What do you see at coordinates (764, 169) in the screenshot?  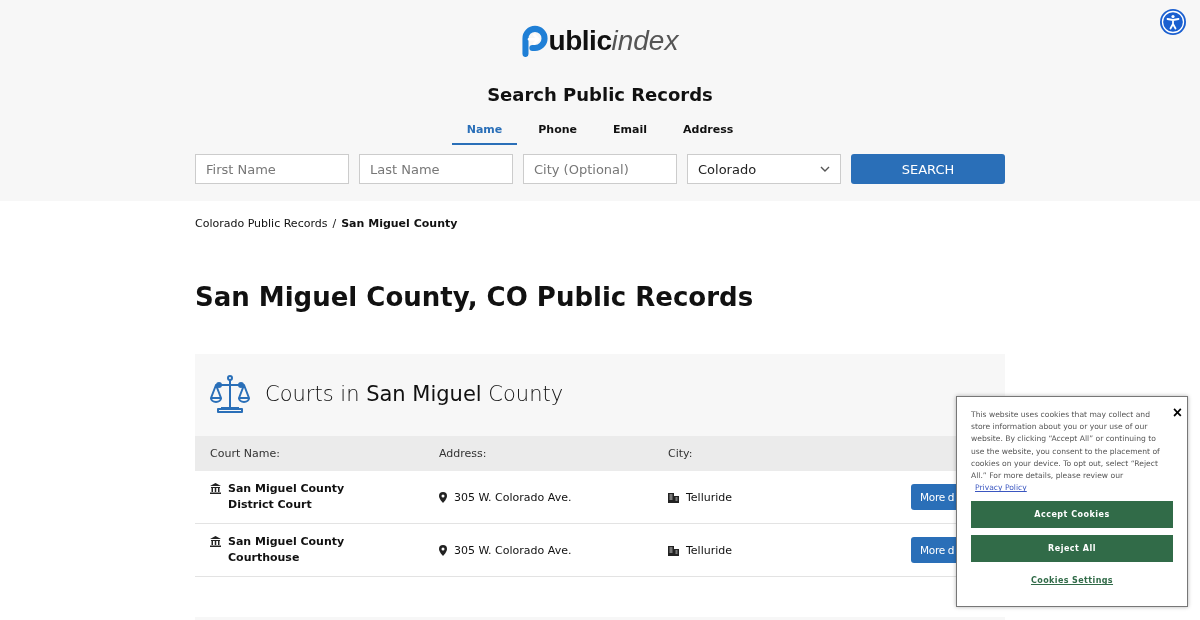 I see `state-select: Colorado` at bounding box center [764, 169].